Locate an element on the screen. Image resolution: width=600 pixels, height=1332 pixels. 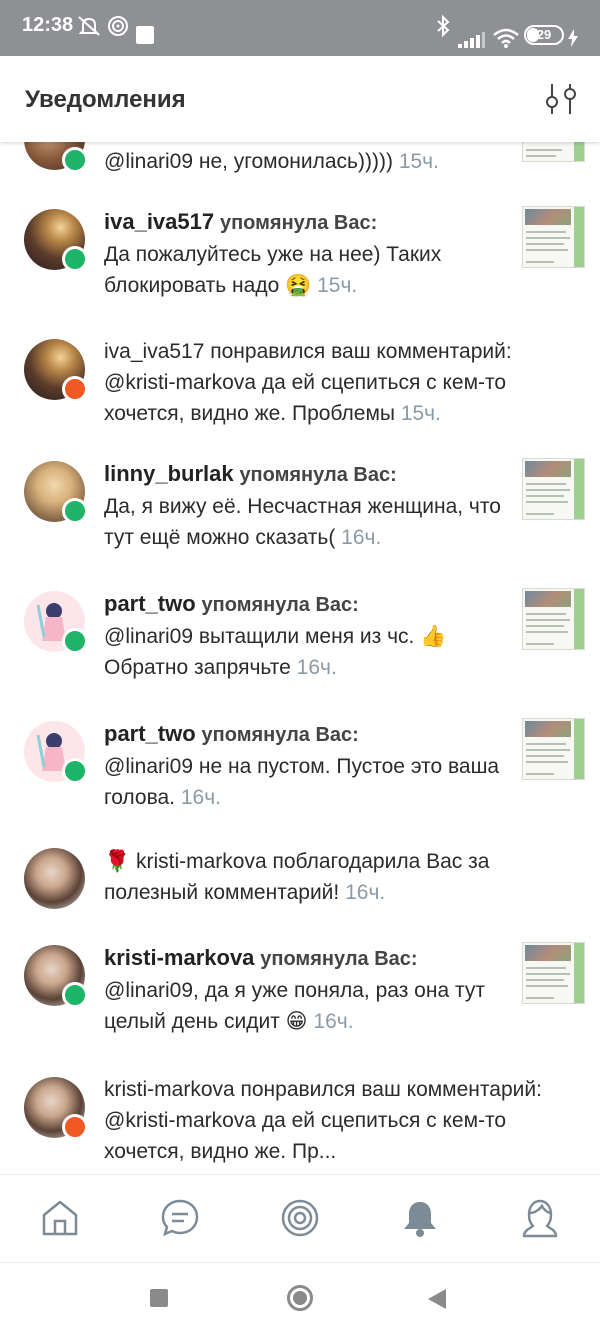
home-icon is located at coordinates (60, 1218).